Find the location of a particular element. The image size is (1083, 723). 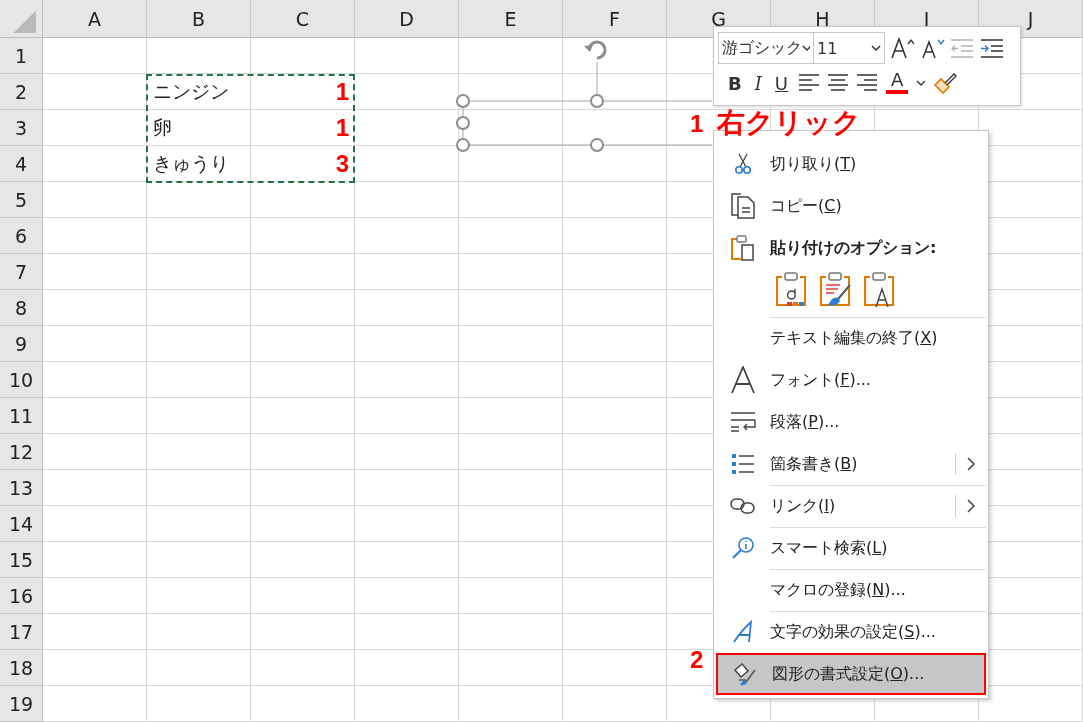

font-dropdown: 游ゴシック is located at coordinates (766, 48).